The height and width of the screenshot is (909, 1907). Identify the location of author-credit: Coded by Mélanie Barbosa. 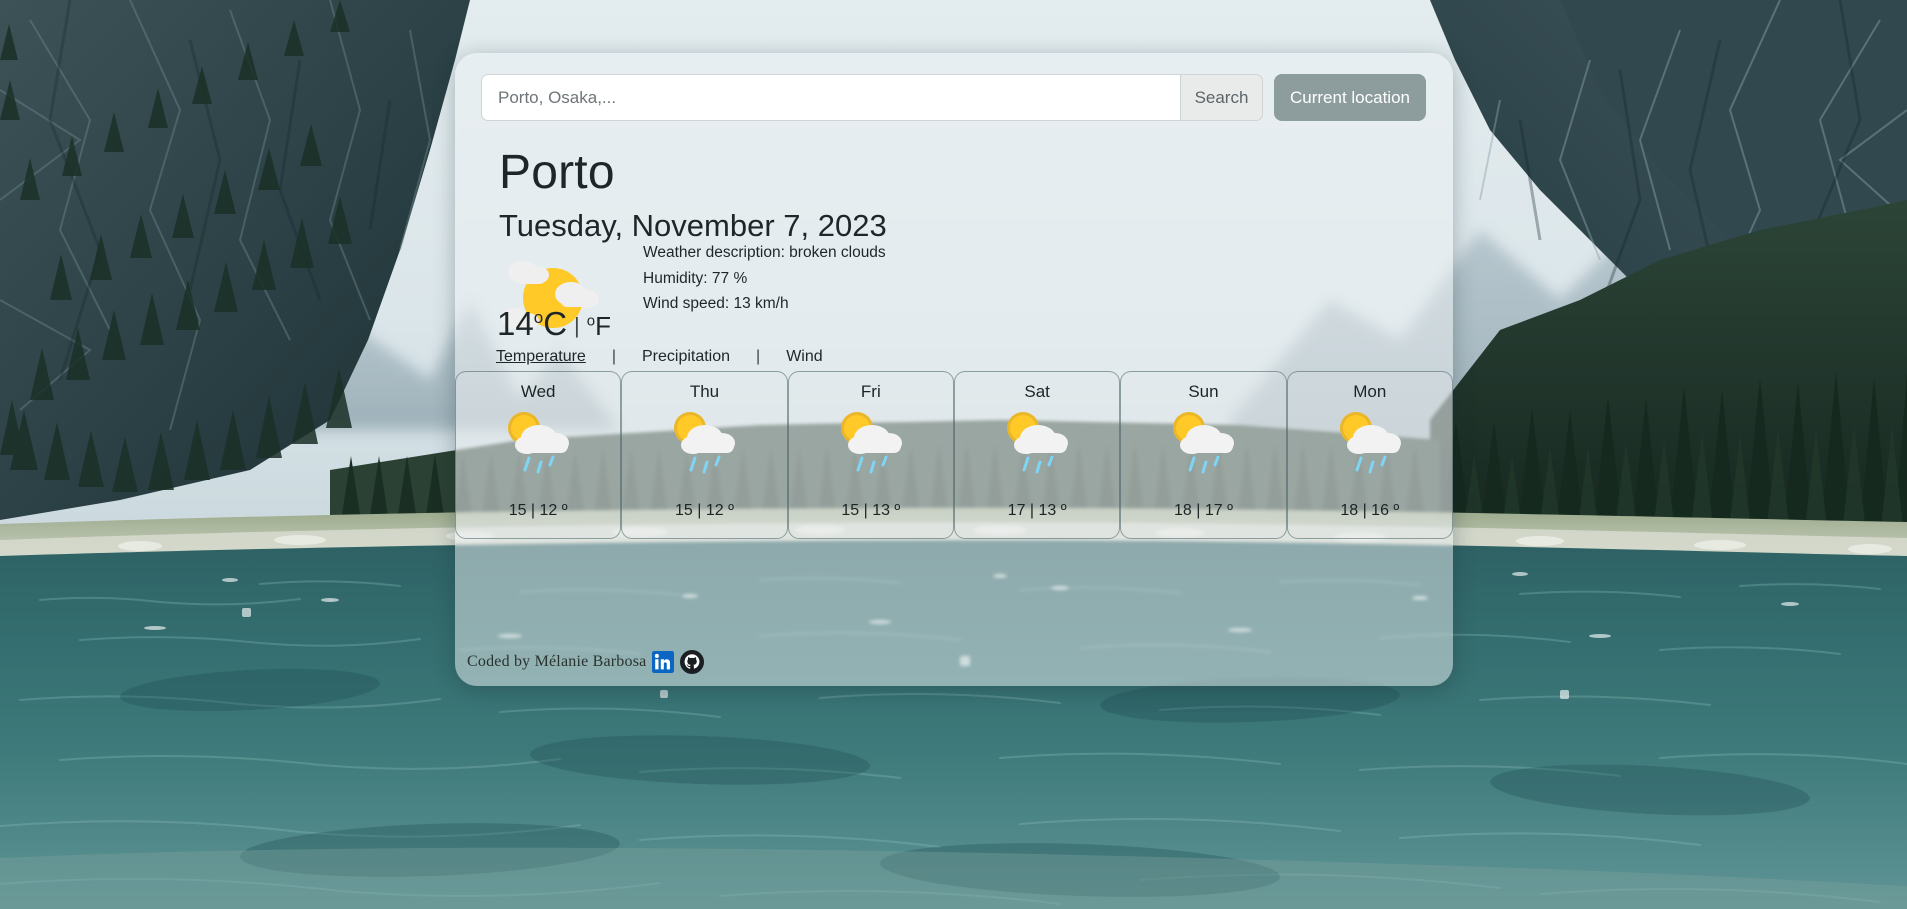
(557, 661).